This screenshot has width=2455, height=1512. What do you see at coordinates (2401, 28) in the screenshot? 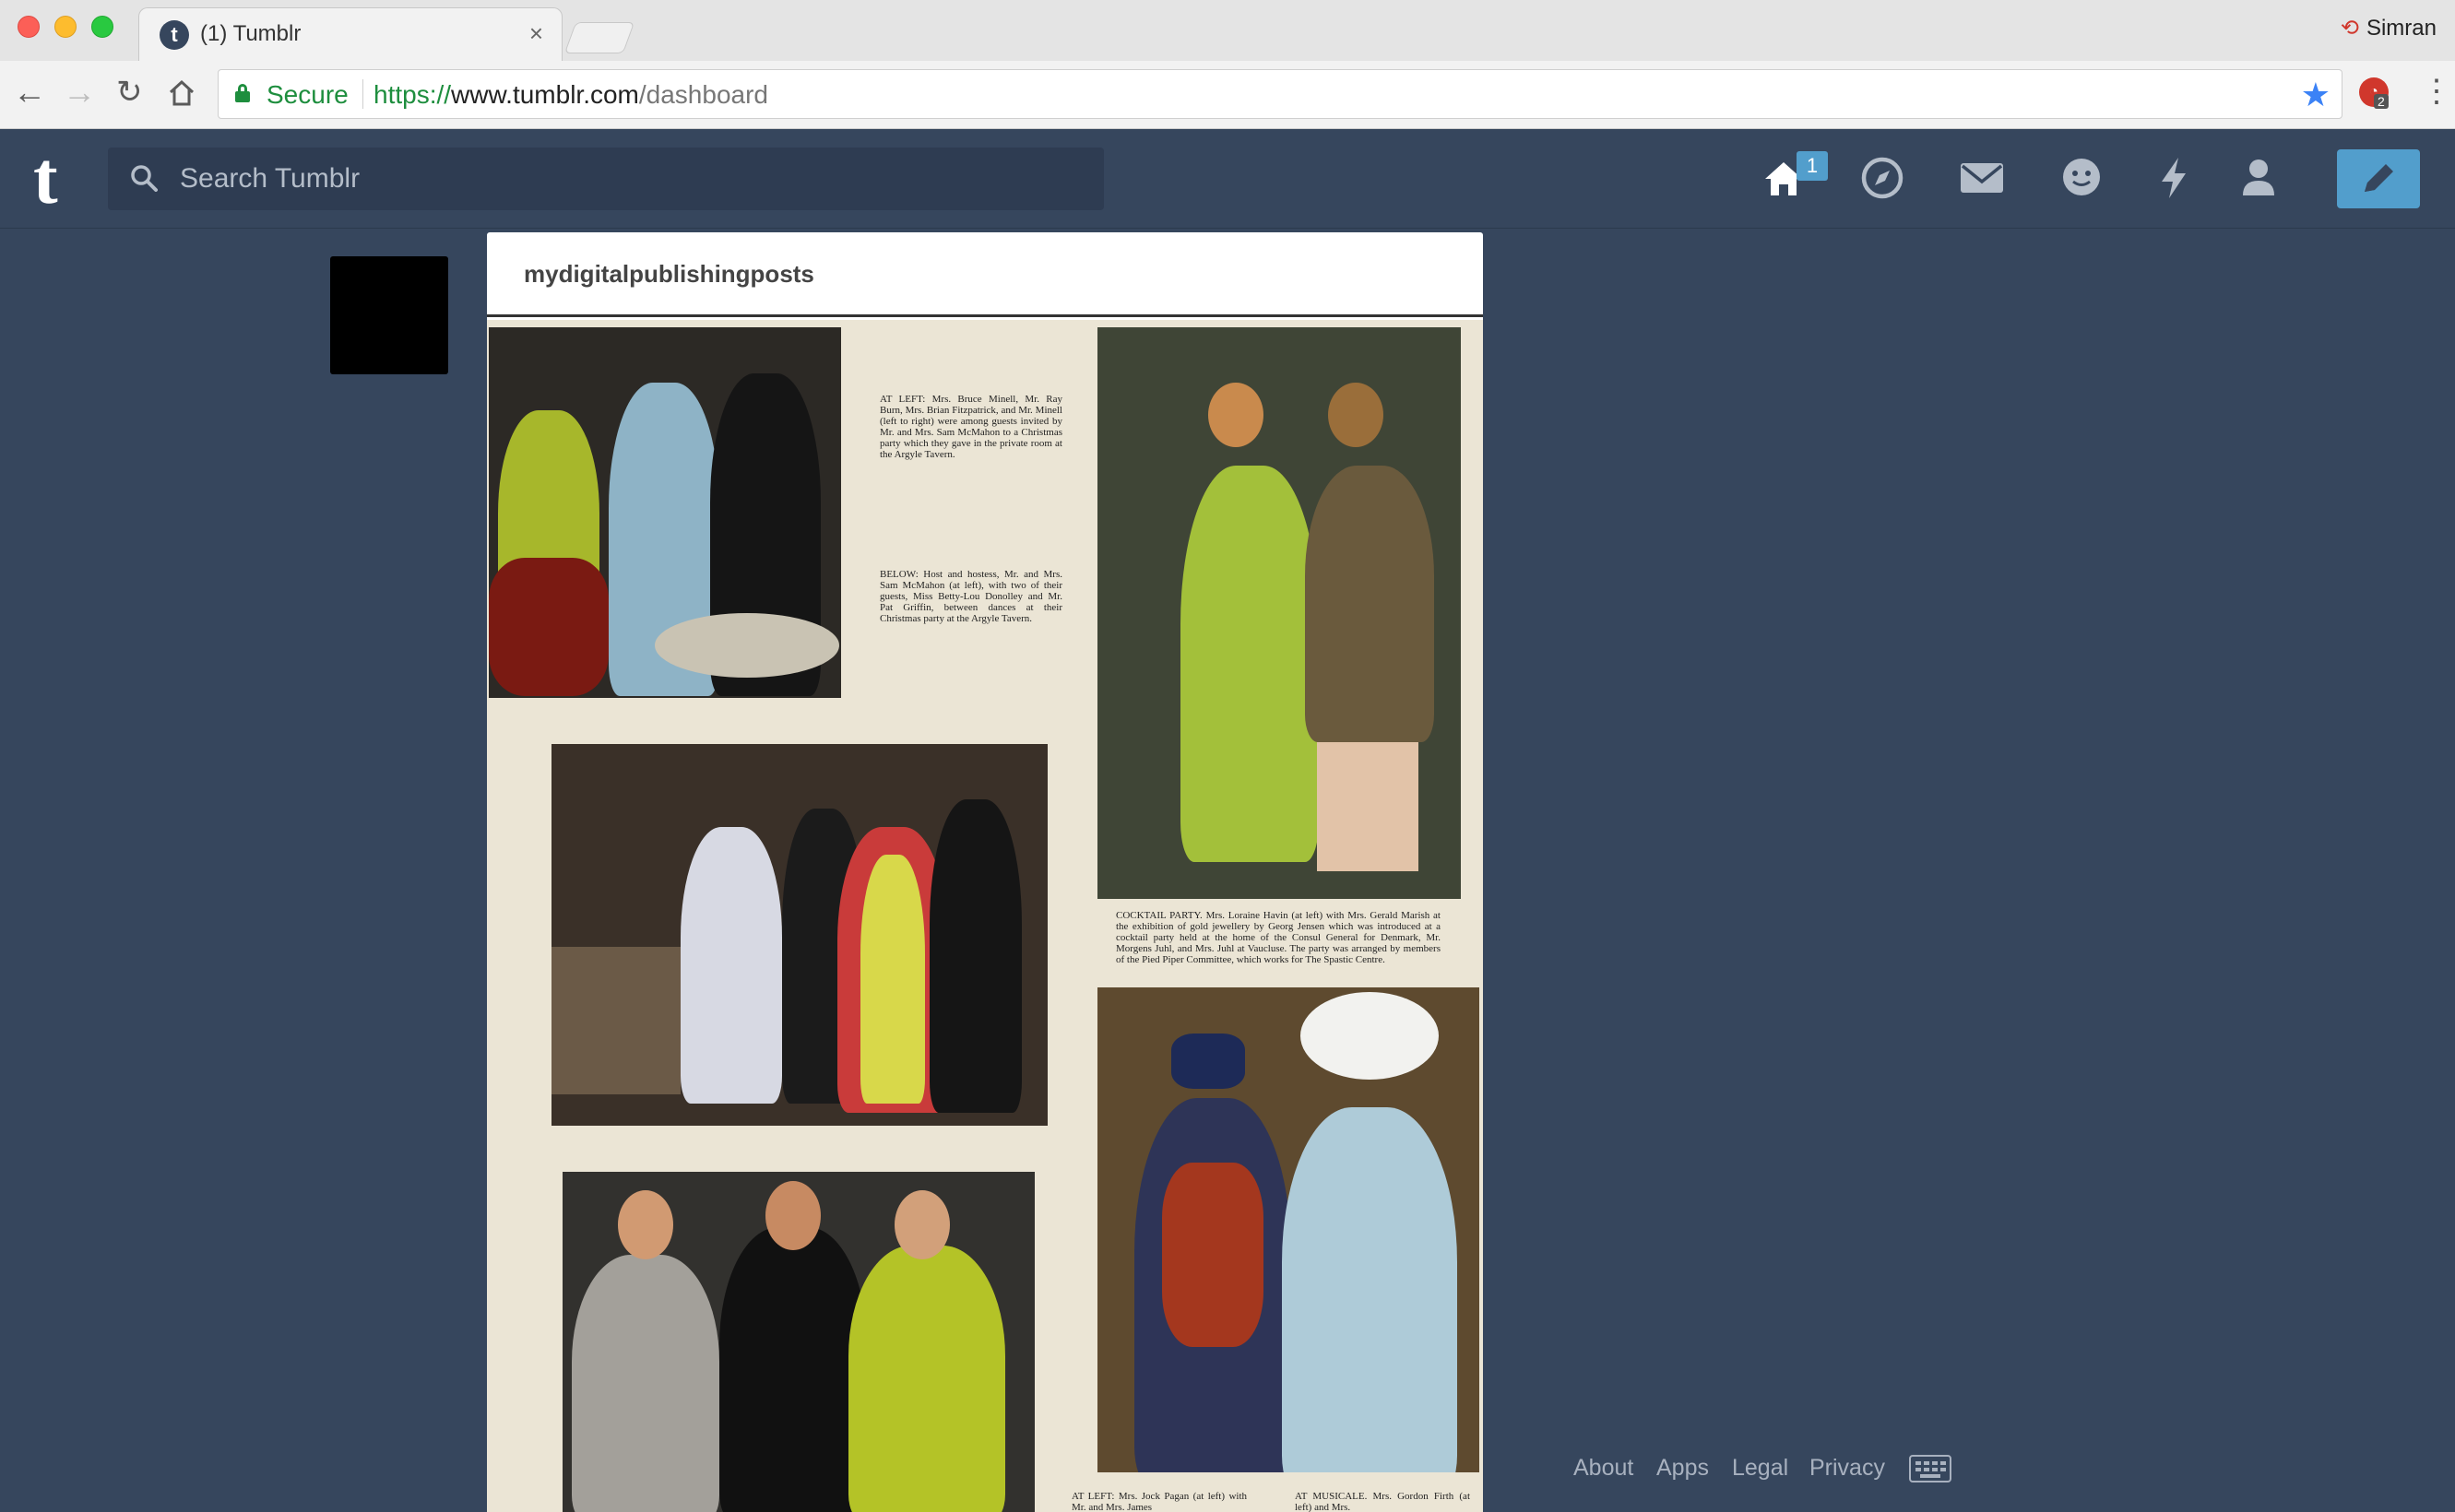
I see `profile-name: Simran` at bounding box center [2401, 28].